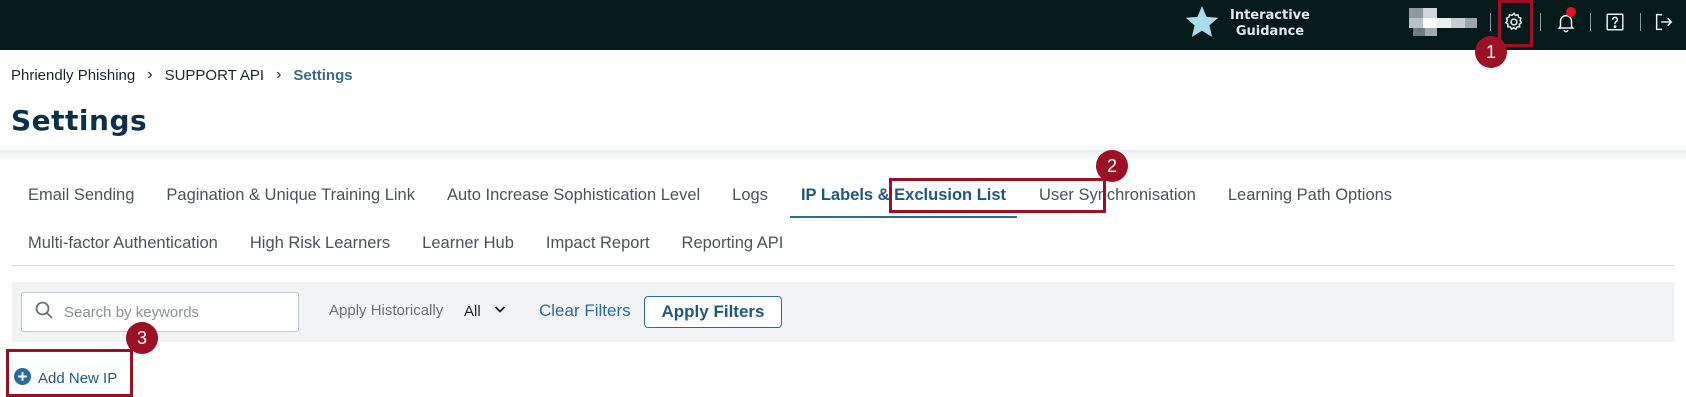 The width and height of the screenshot is (1686, 397). I want to click on tab-user-synchronisation: User Synchronisation, so click(1117, 195).